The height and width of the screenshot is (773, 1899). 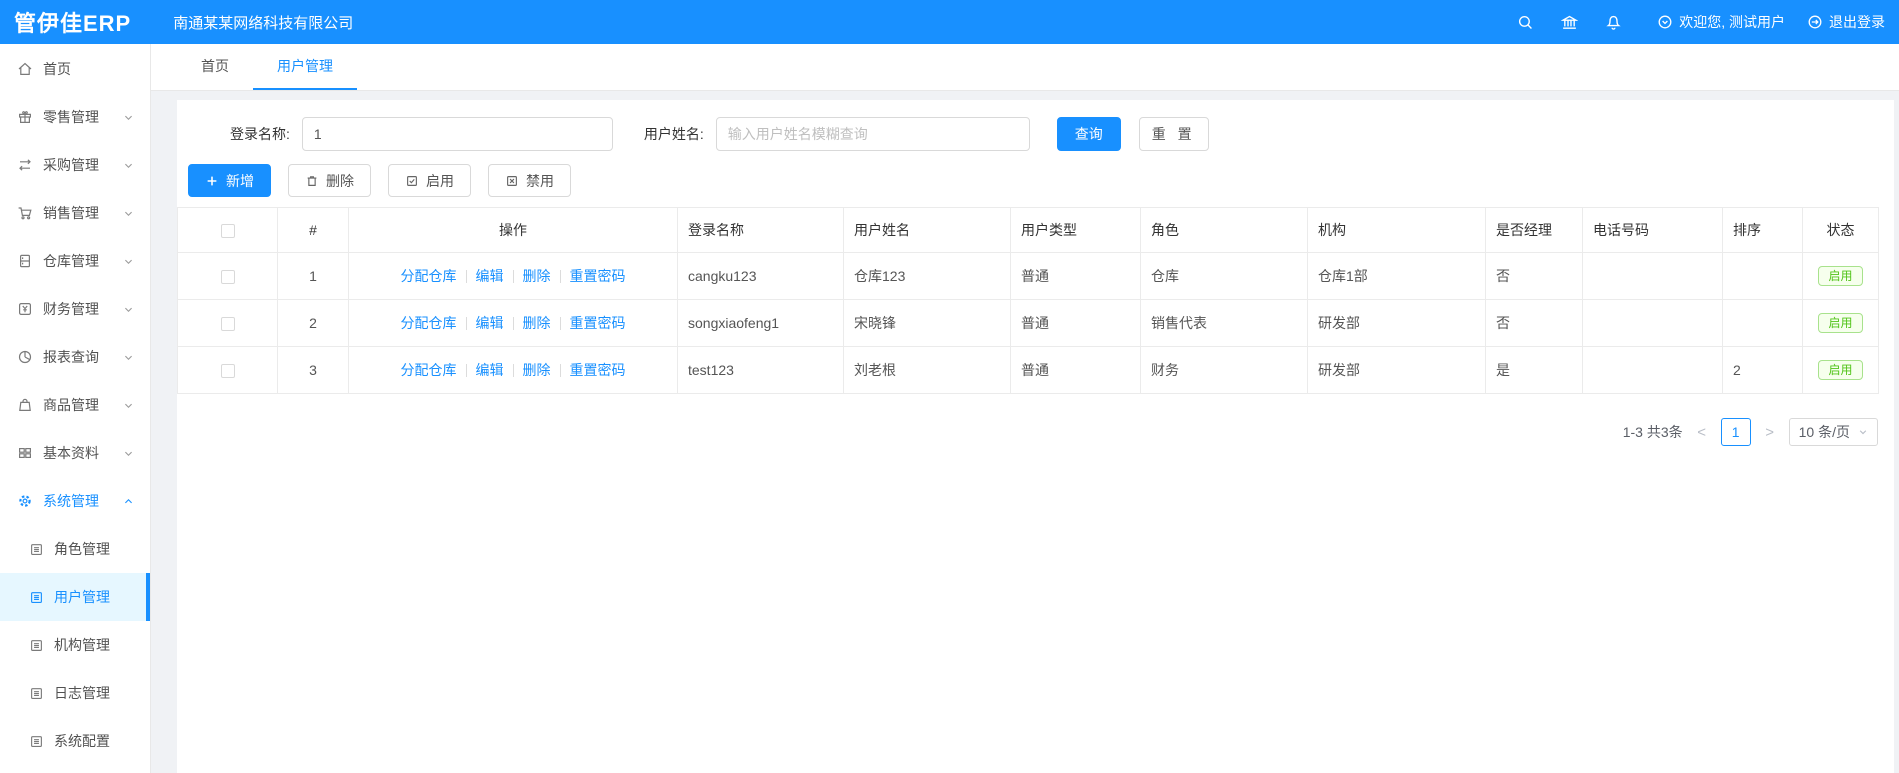 What do you see at coordinates (227, 231) in the screenshot?
I see `select-all-checkbox` at bounding box center [227, 231].